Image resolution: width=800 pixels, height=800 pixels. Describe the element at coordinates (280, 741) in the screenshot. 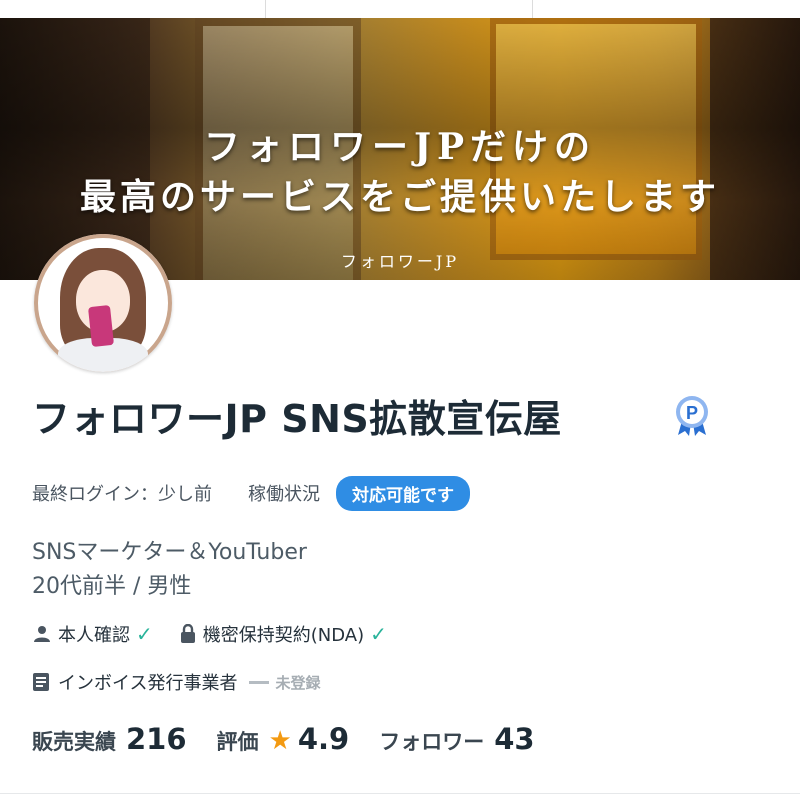

I see `star-icon: ★` at that location.